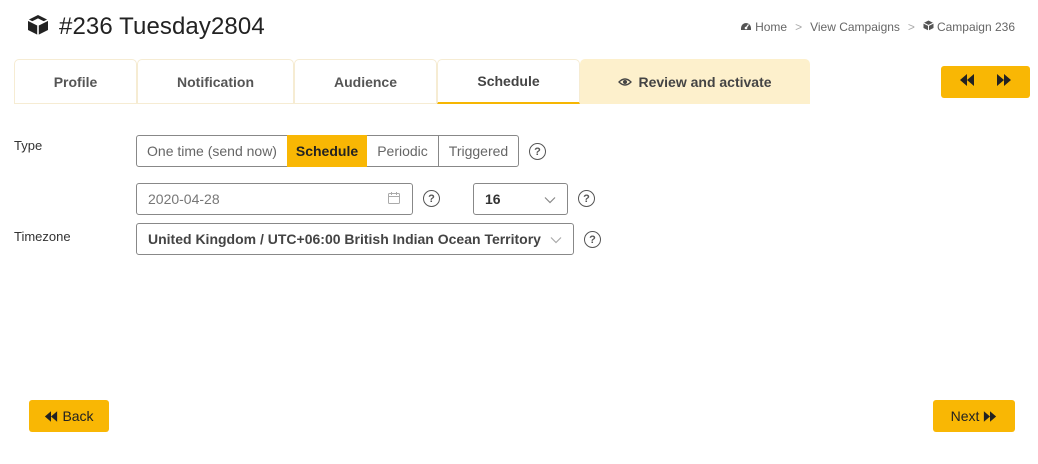 The image size is (1038, 464). What do you see at coordinates (985, 82) in the screenshot?
I see `tab-nav-group` at bounding box center [985, 82].